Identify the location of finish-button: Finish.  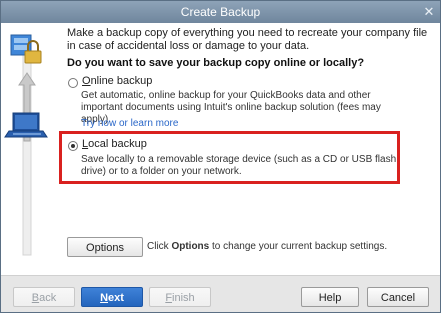
(180, 297).